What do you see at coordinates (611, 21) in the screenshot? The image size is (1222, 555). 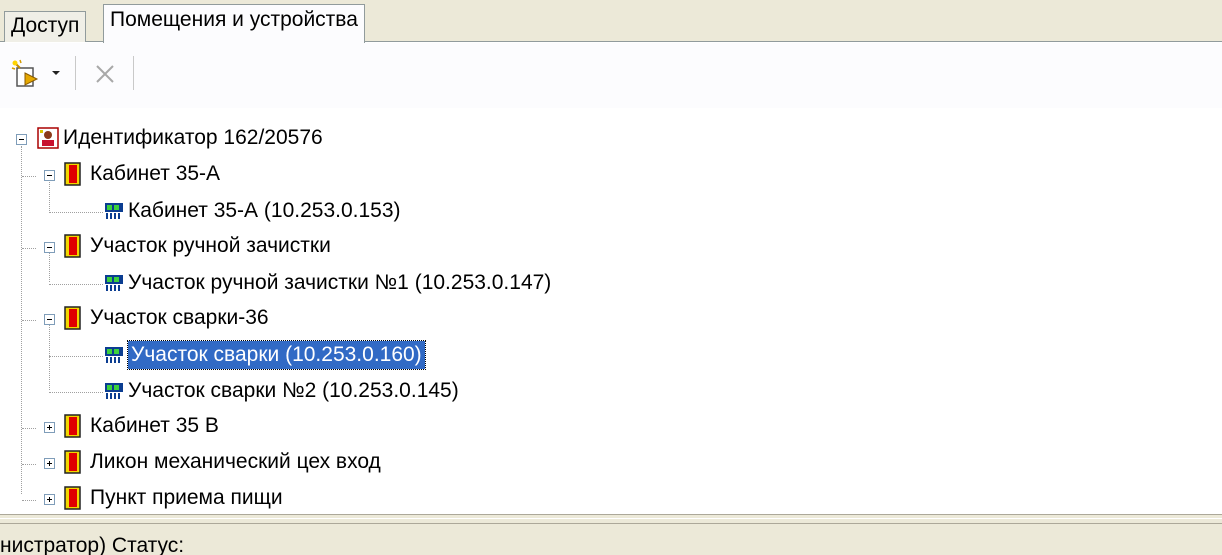 I see `tab-strip: Доступ Помещения и устройства` at bounding box center [611, 21].